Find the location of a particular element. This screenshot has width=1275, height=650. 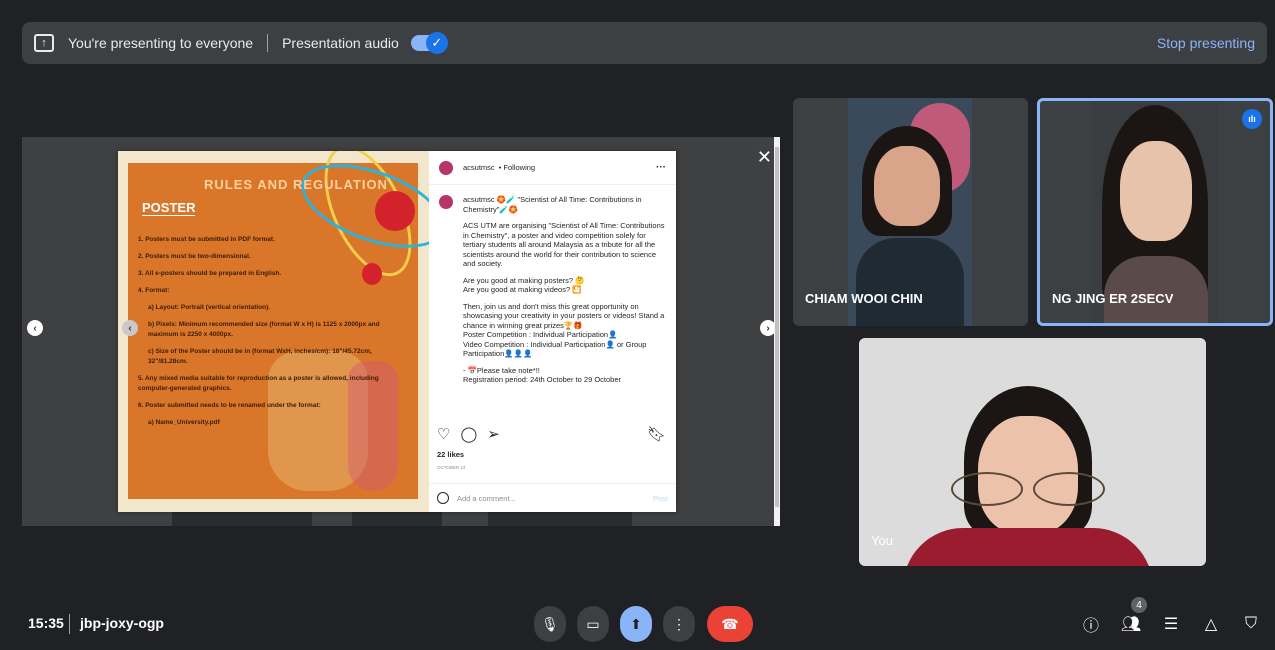

scrollbar is located at coordinates (777, 331).